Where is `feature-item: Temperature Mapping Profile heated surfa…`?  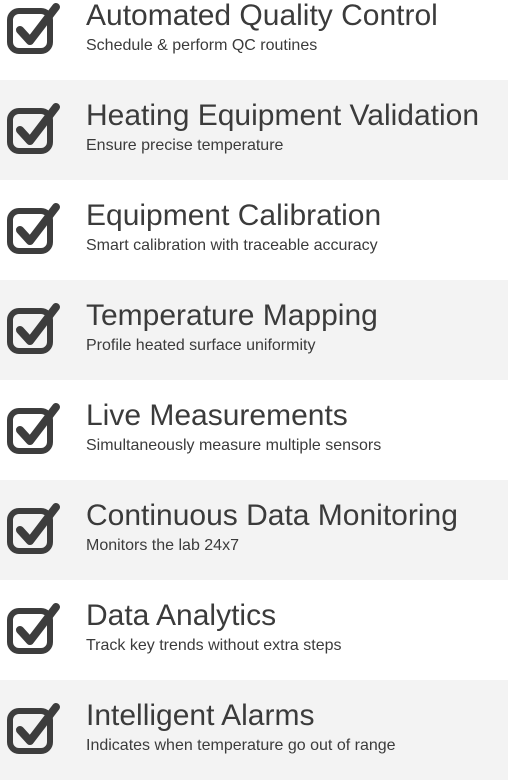
feature-item: Temperature Mapping Profile heated surfa… is located at coordinates (254, 330).